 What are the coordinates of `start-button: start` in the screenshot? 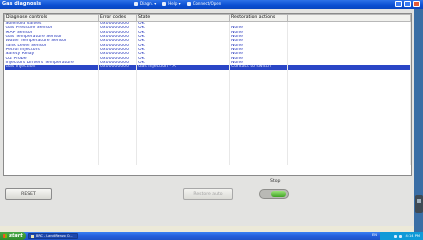 It's located at (13, 236).